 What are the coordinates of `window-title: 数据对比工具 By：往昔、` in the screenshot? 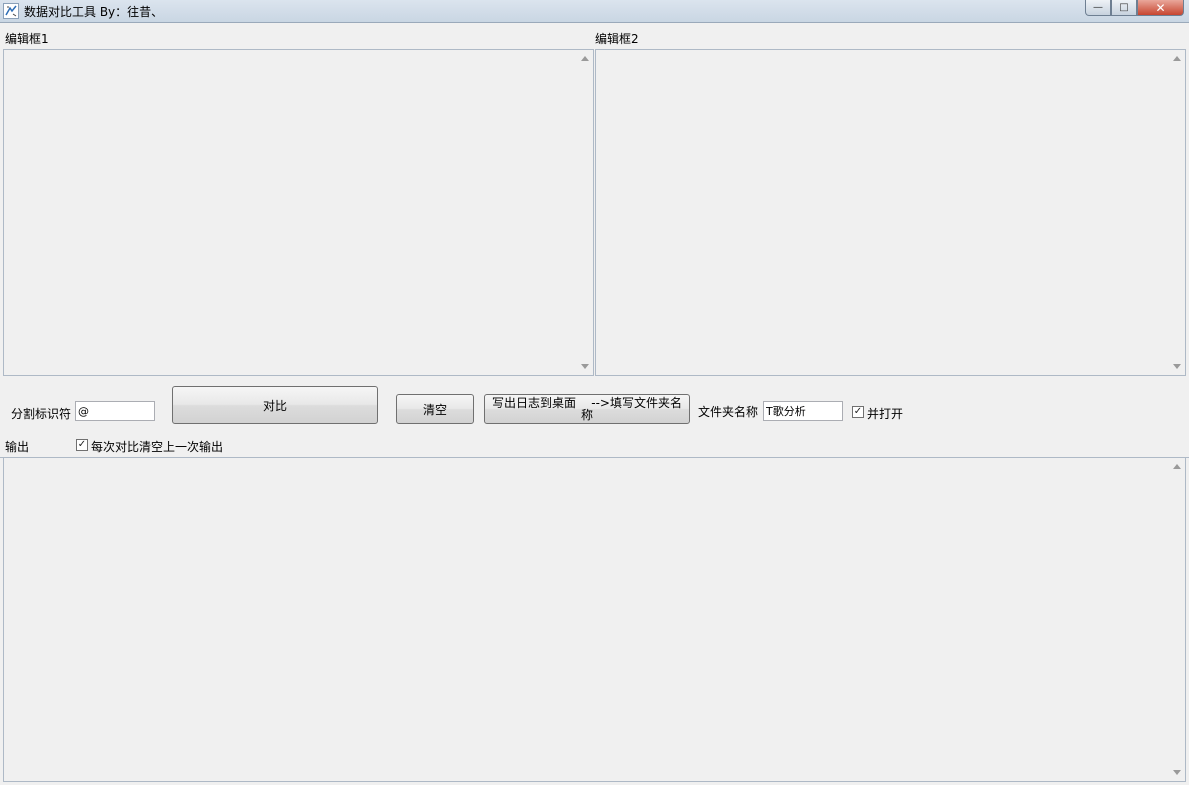 It's located at (94, 12).